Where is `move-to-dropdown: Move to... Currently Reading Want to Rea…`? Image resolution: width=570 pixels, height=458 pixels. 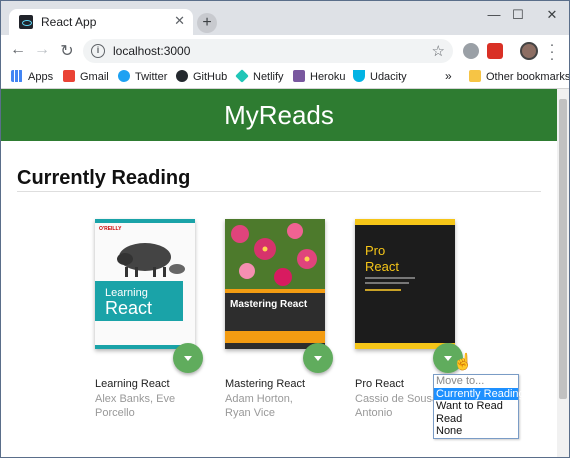
move-to-dropdown: Move to... Currently Reading Want to Rea… is located at coordinates (479, 406).